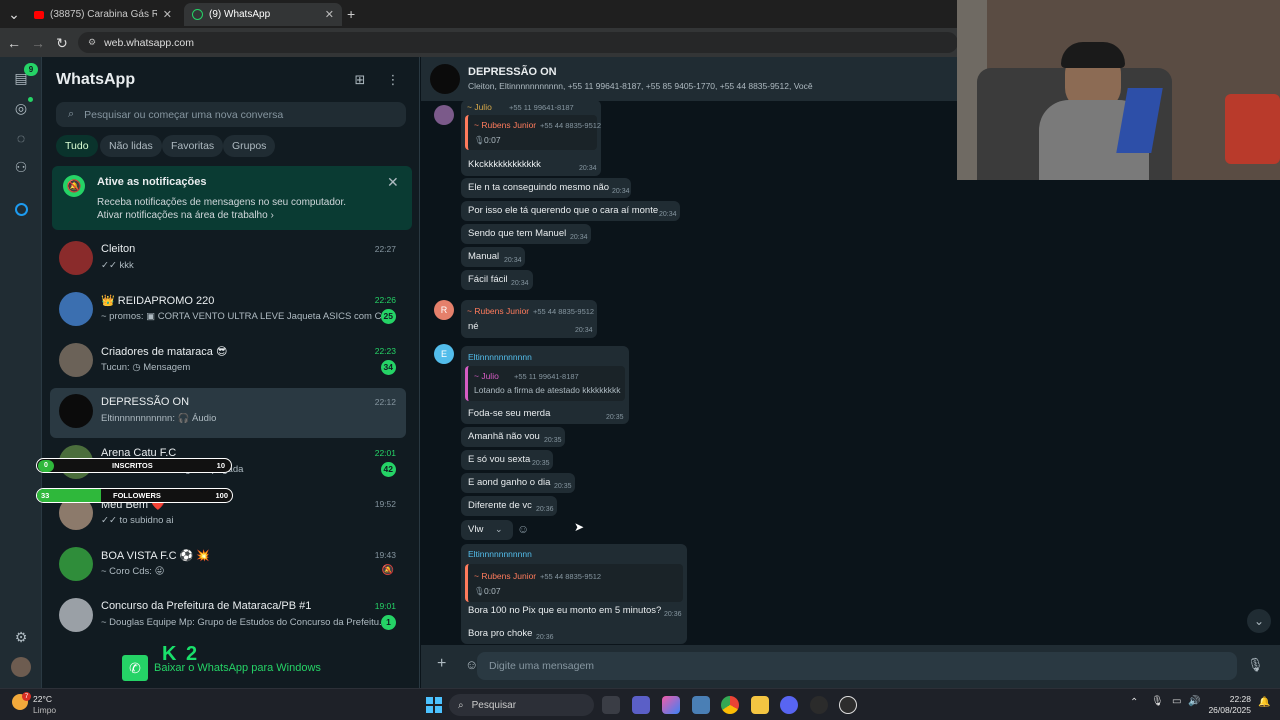 The image size is (1280, 720). What do you see at coordinates (497, 280) in the screenshot?
I see `message-bubble: Fácil fácil 20:34` at bounding box center [497, 280].